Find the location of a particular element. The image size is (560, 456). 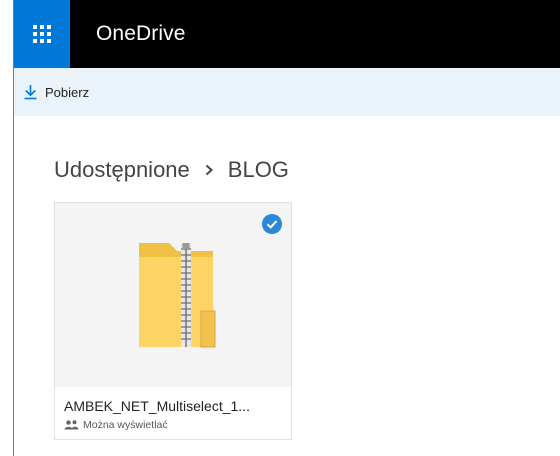

app-launcher-button is located at coordinates (42, 34).